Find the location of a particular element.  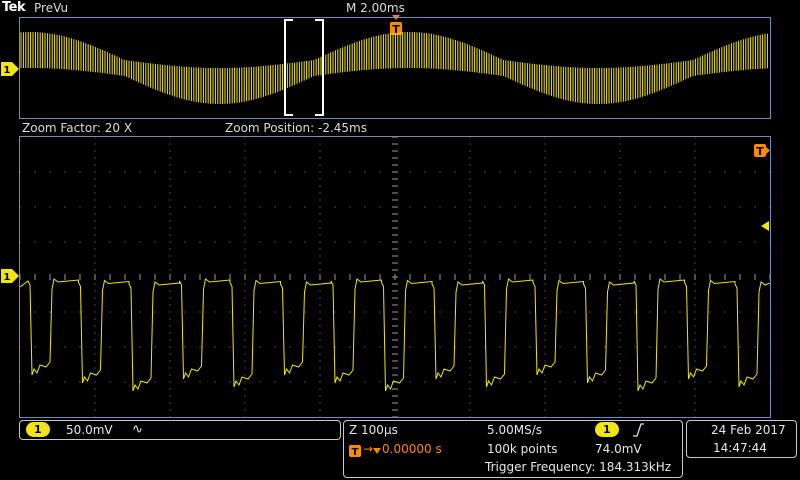

trigger-down-arrow-icon is located at coordinates (377, 451).